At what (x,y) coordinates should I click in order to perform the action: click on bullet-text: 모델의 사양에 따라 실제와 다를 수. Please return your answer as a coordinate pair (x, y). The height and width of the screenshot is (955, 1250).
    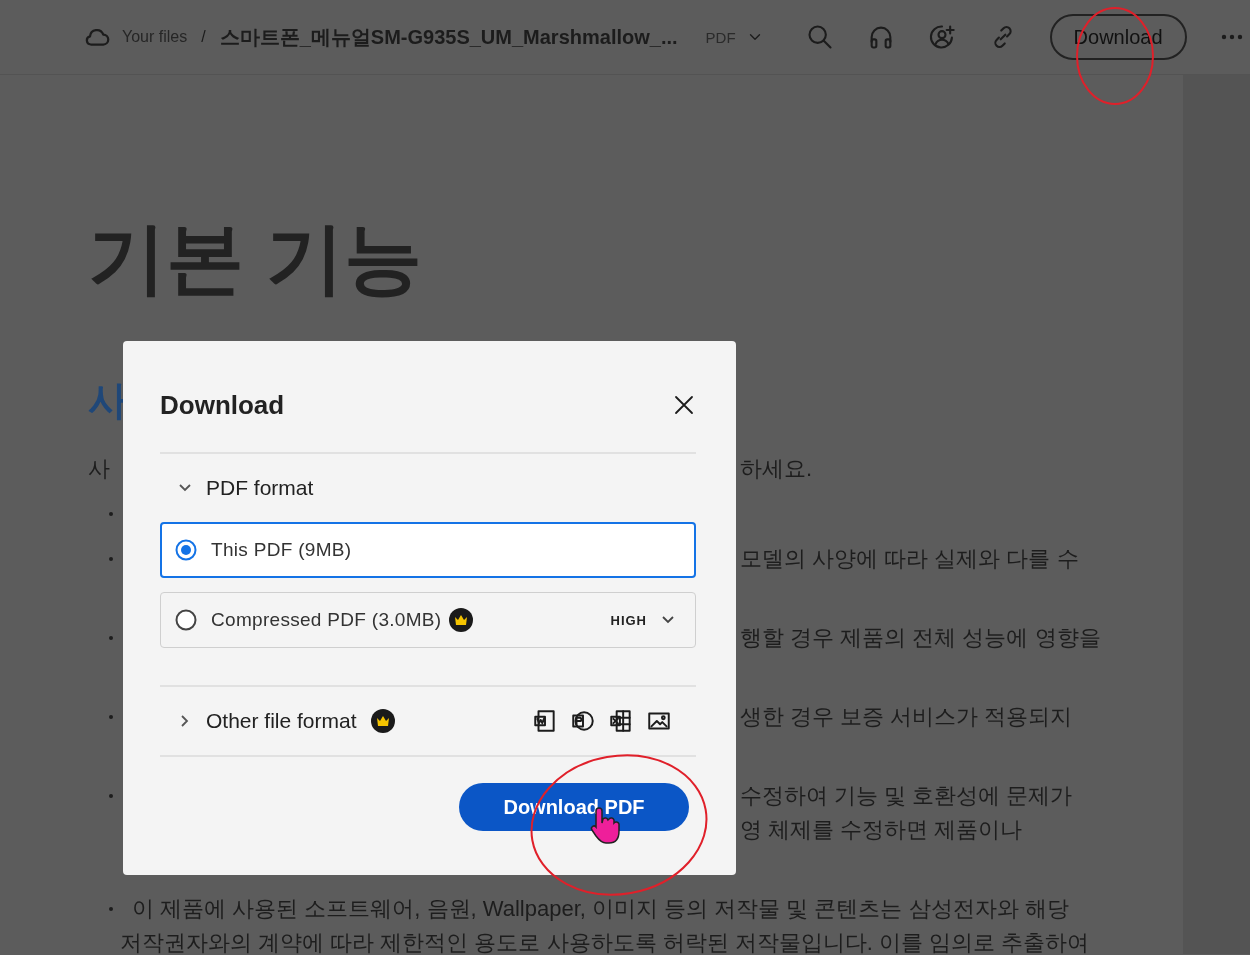
    Looking at the image, I should click on (909, 559).